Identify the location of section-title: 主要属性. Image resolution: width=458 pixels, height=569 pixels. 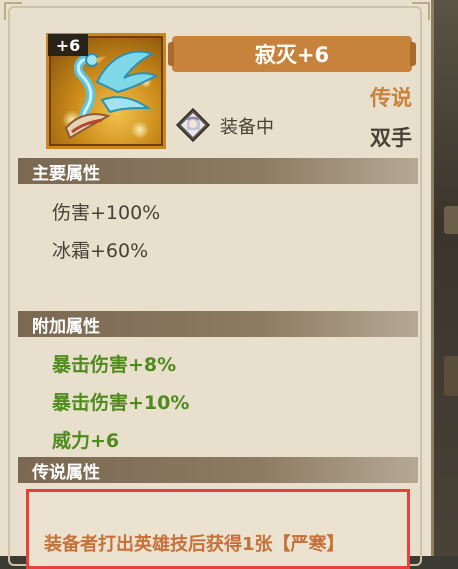
(66, 173).